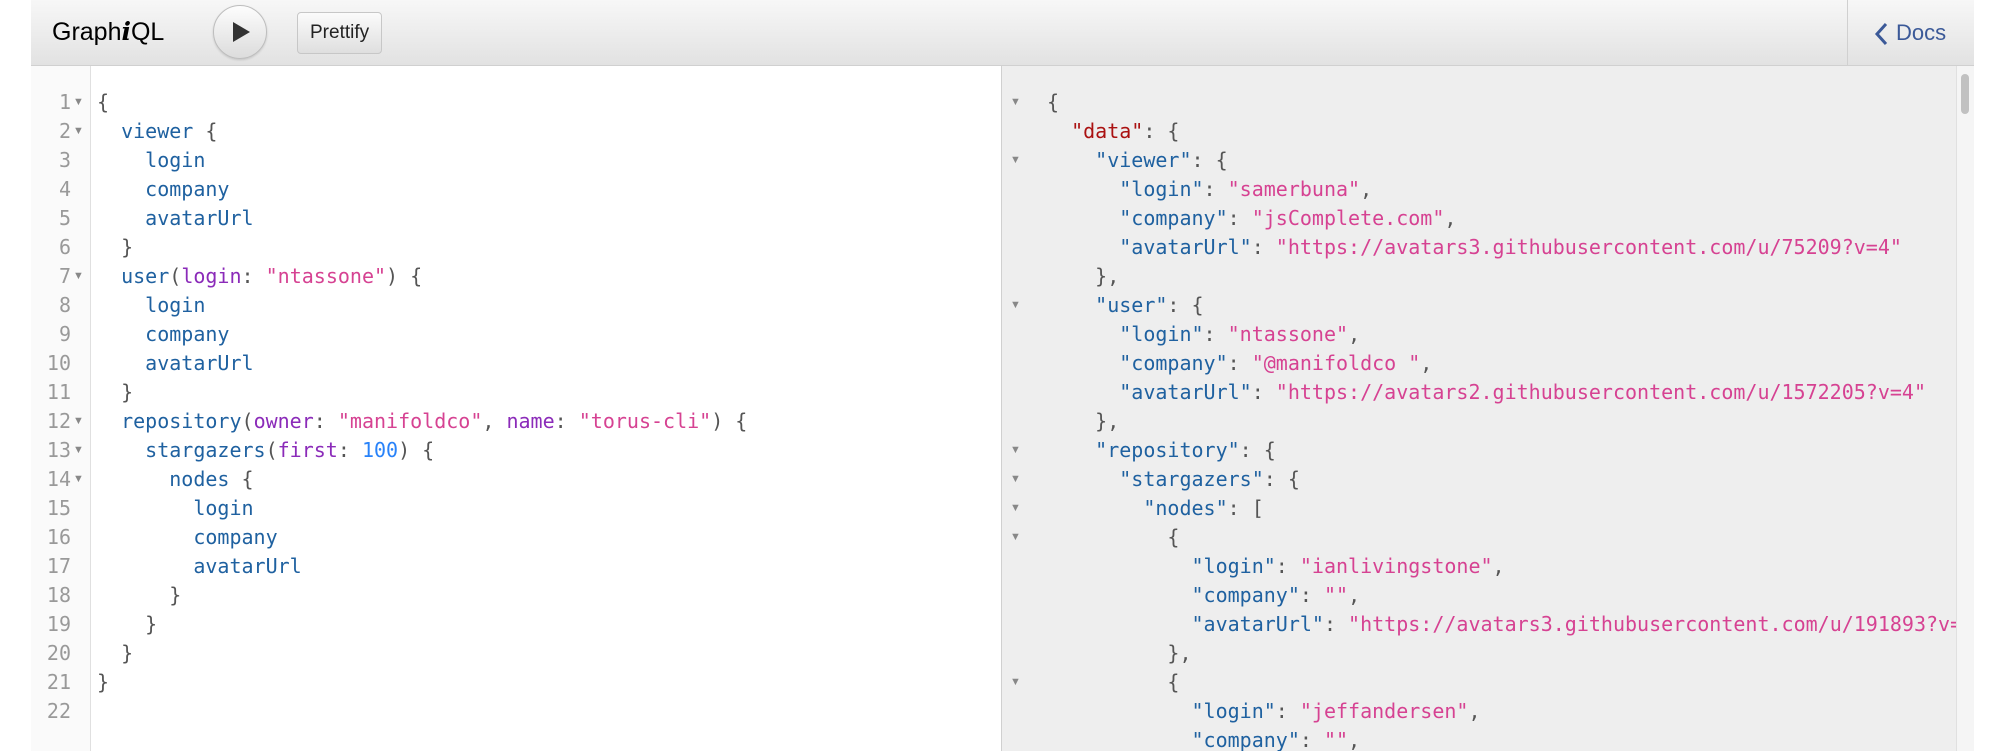 Image resolution: width=2000 pixels, height=751 pixels. Describe the element at coordinates (64, 189) in the screenshot. I see `line-number: 4` at that location.